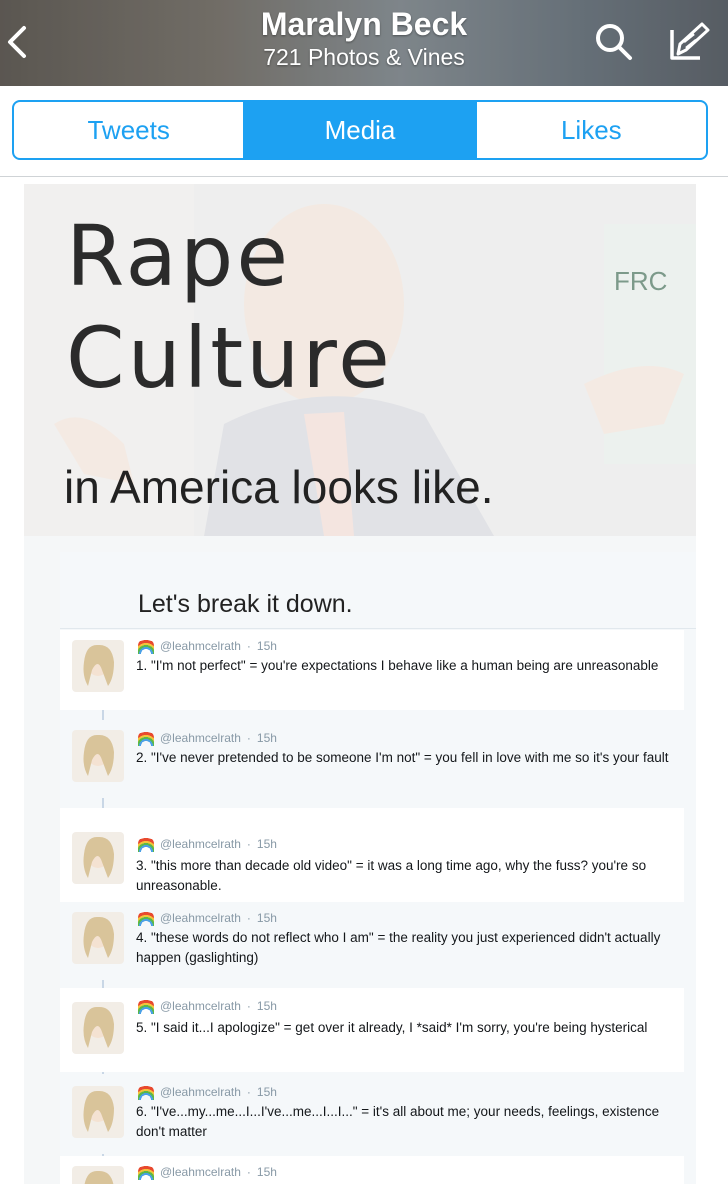  Describe the element at coordinates (178, 256) in the screenshot. I see `banner-line-1: Rape` at that location.